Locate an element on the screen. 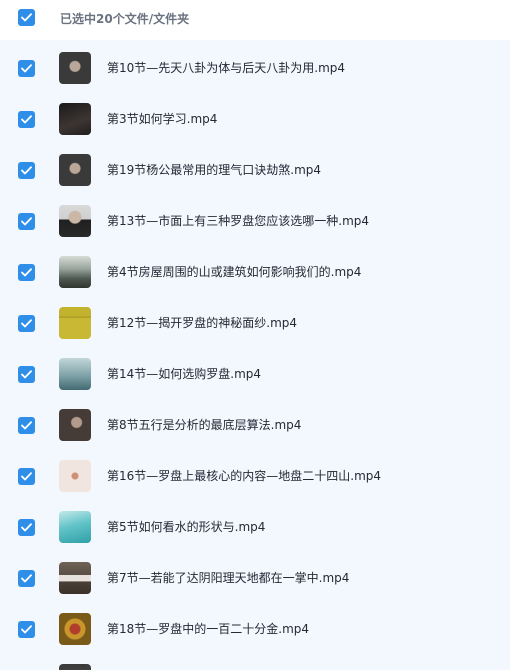  file-row: 第18节—罗盘中的一百二十分金.mp4 is located at coordinates (255, 626).